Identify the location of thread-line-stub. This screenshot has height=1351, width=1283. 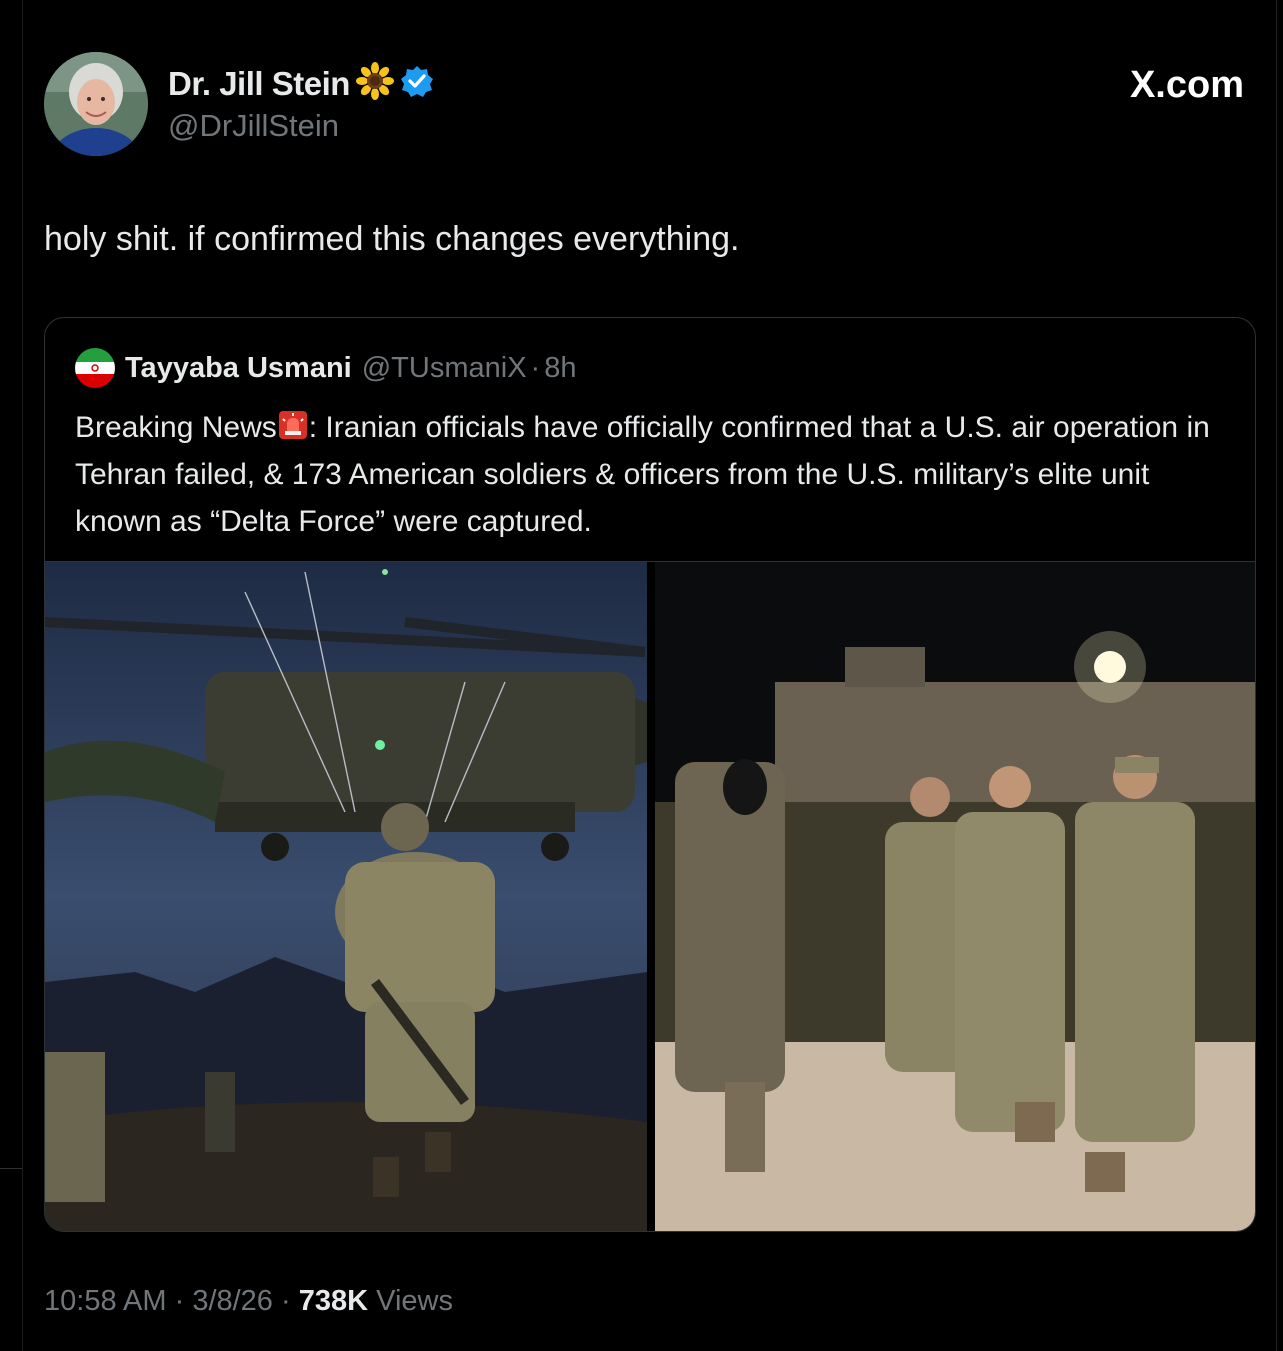
(11, 1168).